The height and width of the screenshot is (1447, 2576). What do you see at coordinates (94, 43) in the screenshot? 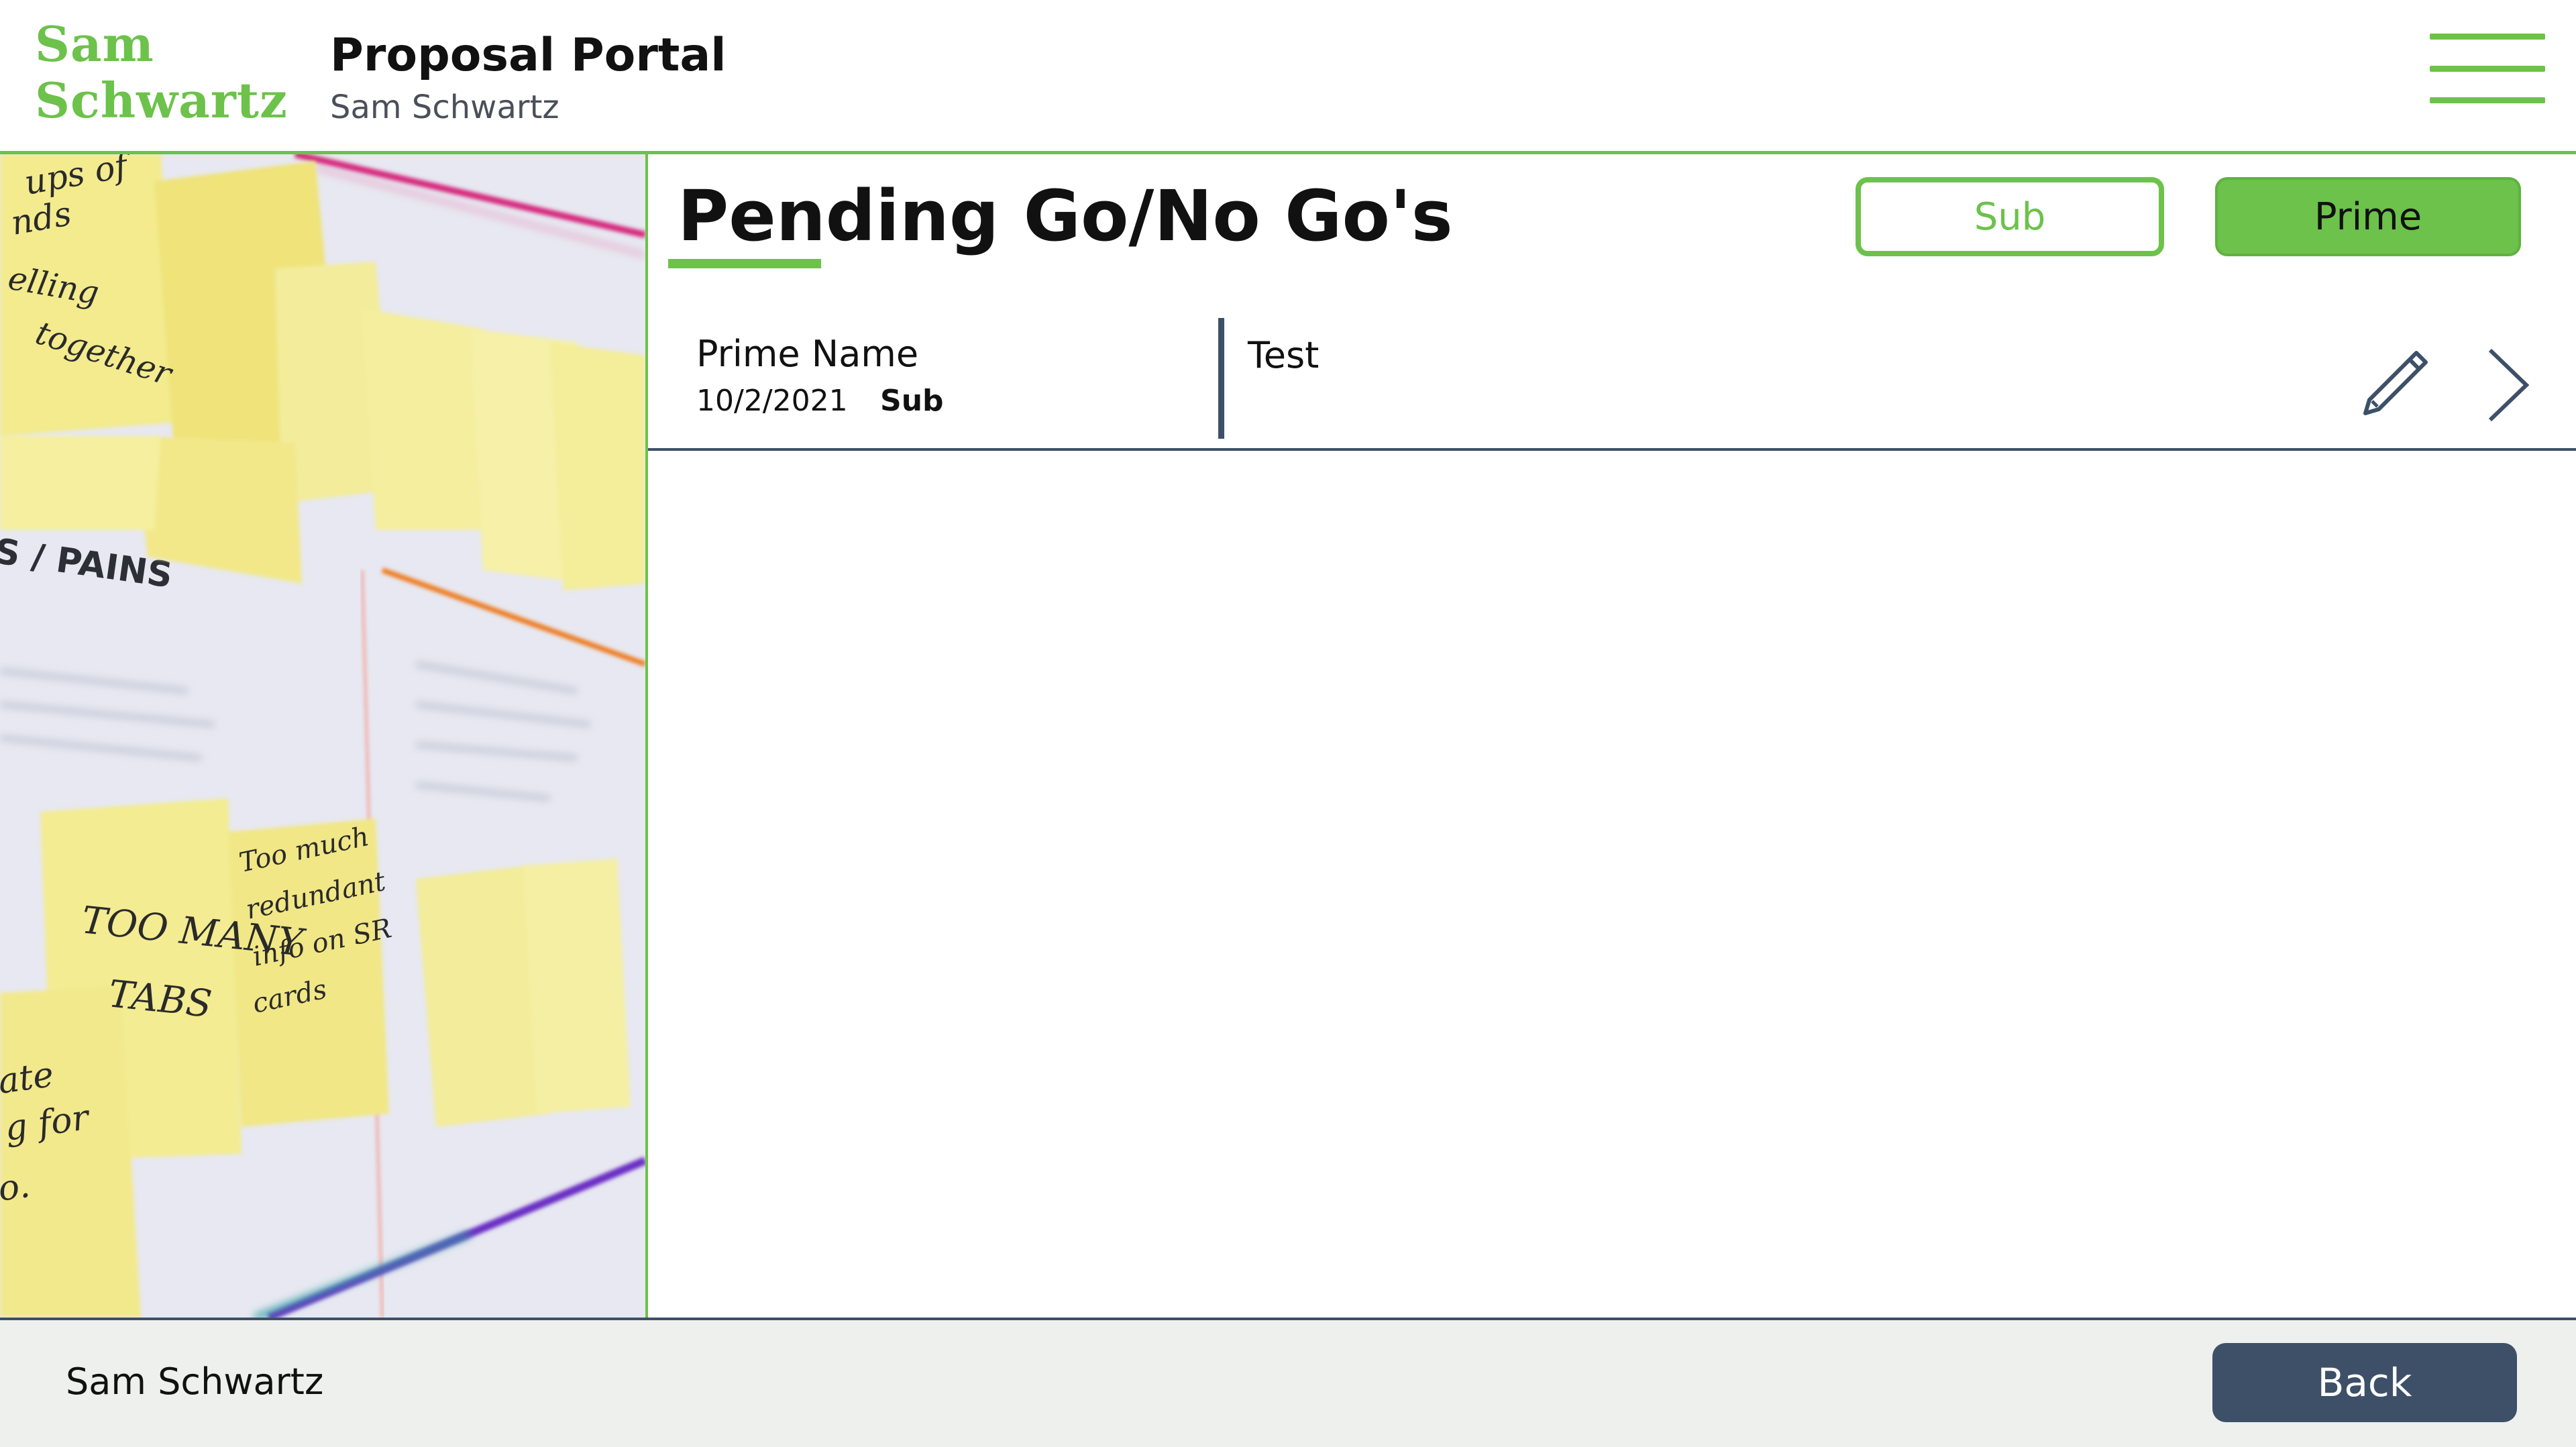
I see `logo-line-1: Sam` at bounding box center [94, 43].